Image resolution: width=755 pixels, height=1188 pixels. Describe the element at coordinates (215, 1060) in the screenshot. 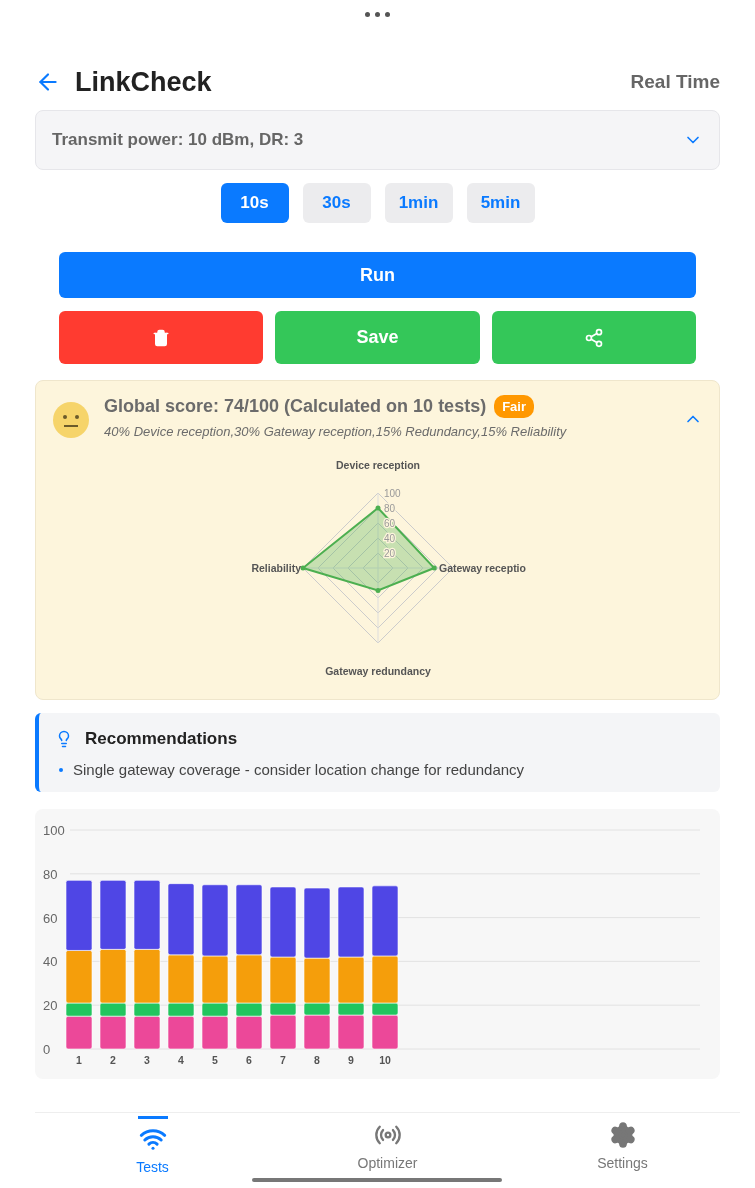

I see `axis-tick-label: 5` at that location.